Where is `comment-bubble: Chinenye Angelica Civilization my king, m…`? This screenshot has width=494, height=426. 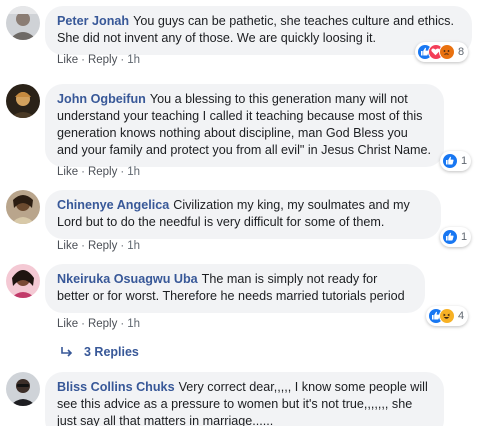 comment-bubble: Chinenye Angelica Civilization my king, m… is located at coordinates (243, 214).